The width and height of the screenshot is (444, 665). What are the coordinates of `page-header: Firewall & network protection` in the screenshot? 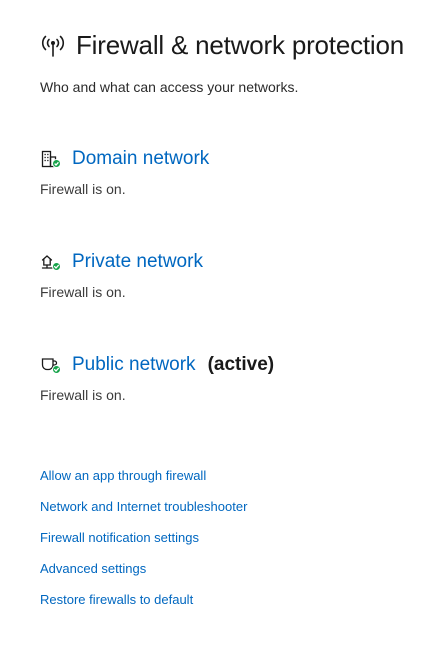 It's located at (222, 45).